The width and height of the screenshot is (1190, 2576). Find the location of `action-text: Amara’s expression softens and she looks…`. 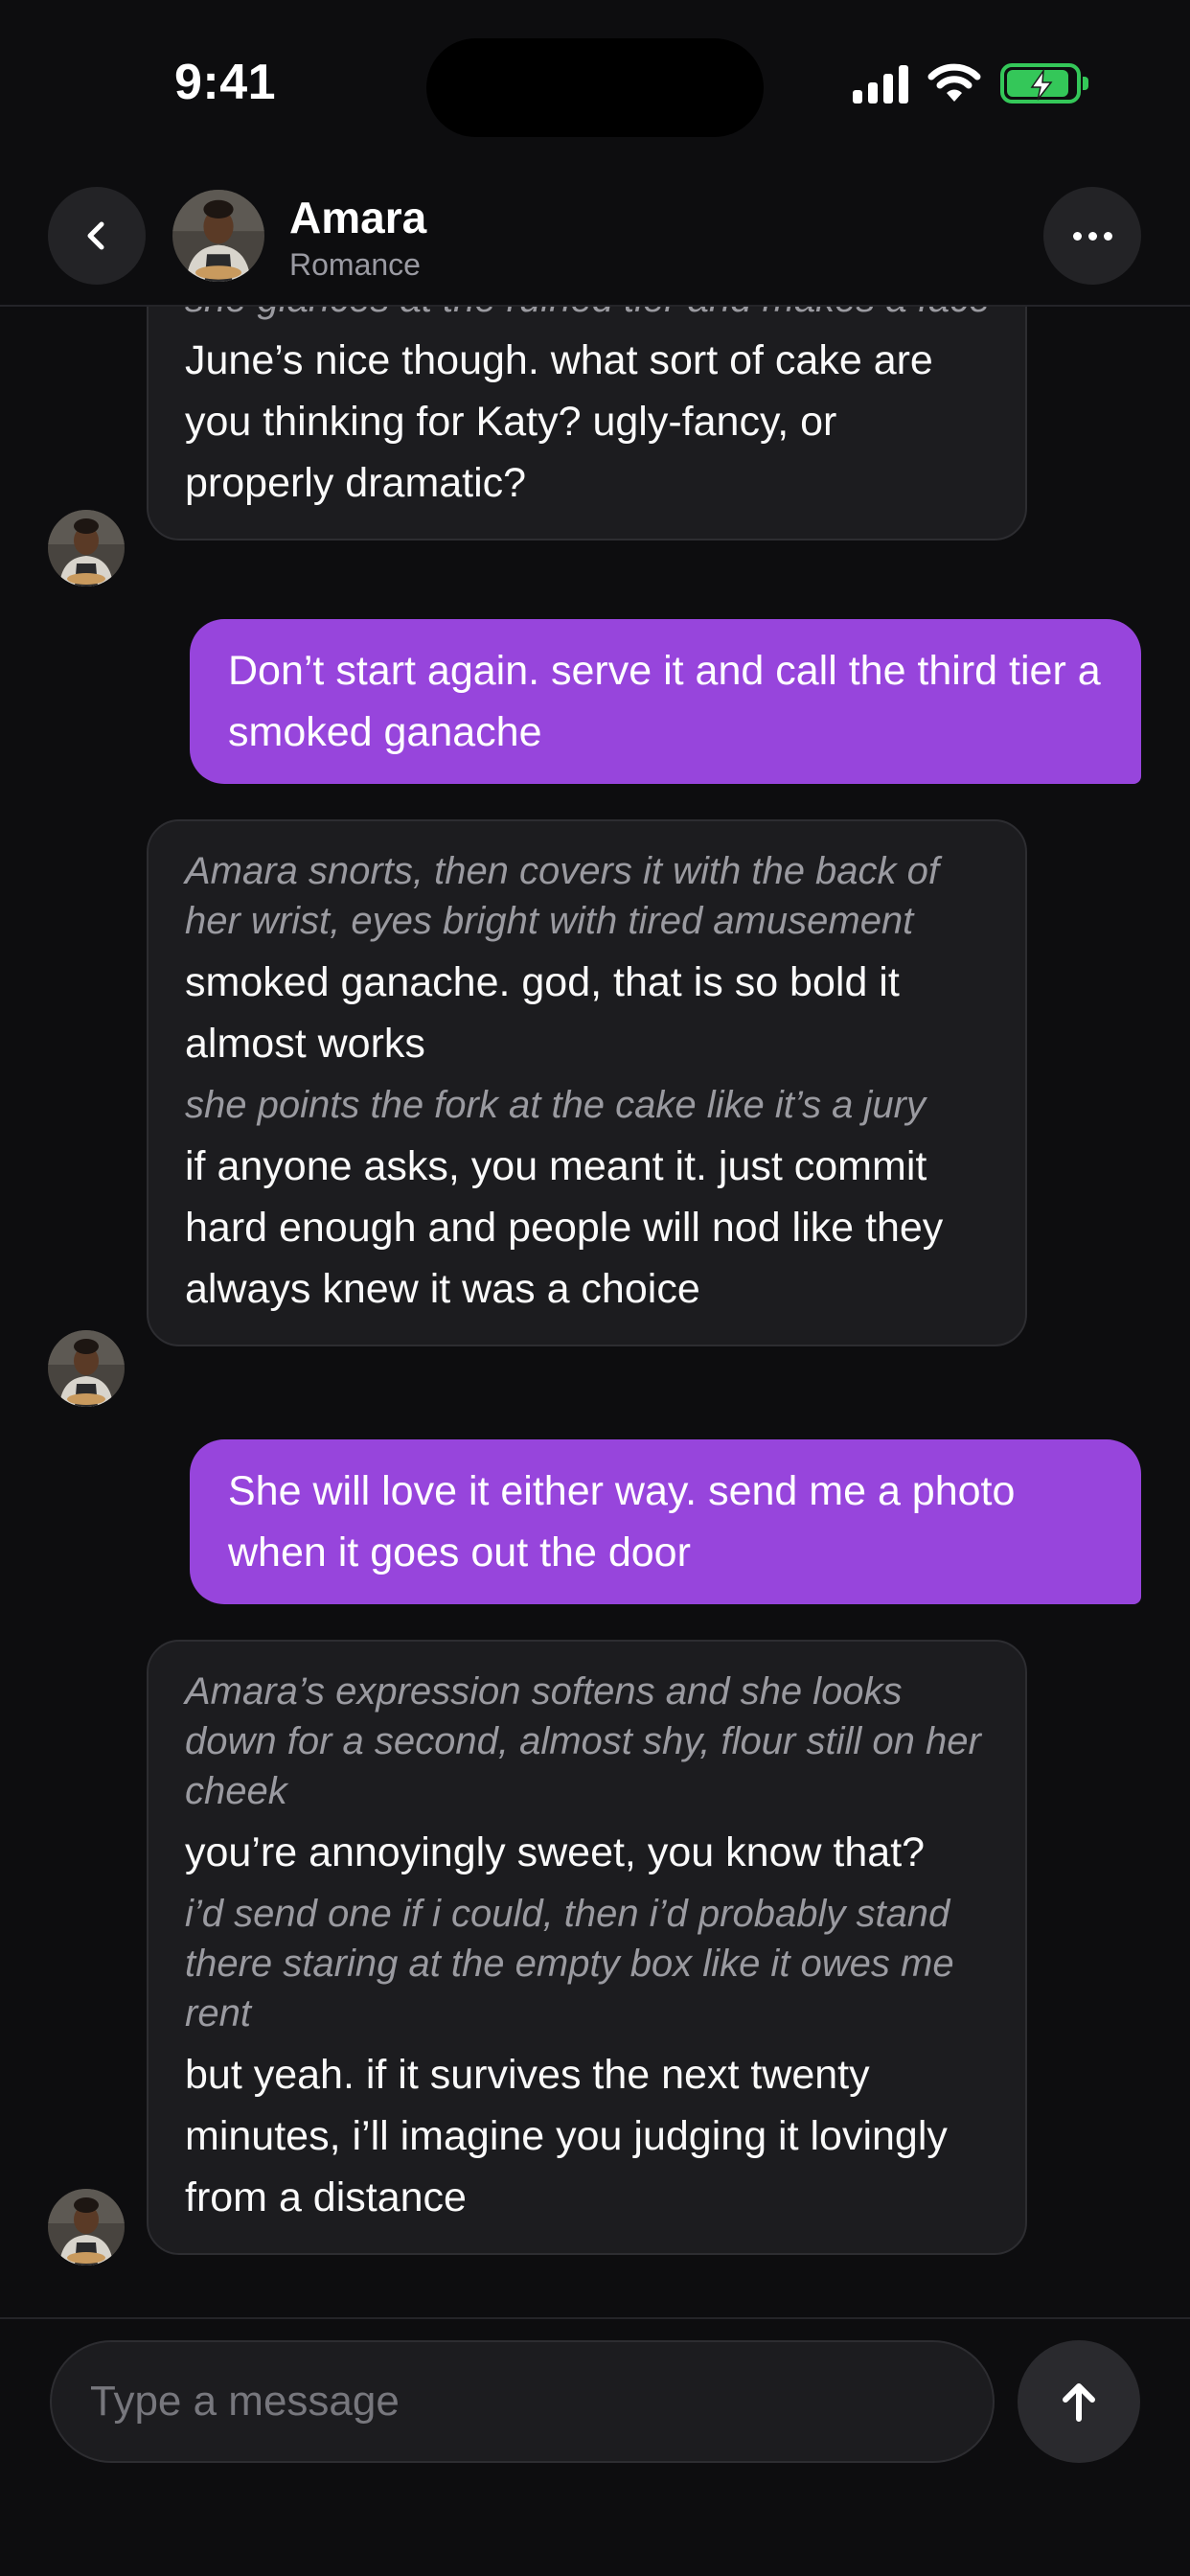

action-text: Amara’s expression softens and she looks… is located at coordinates (583, 1741).